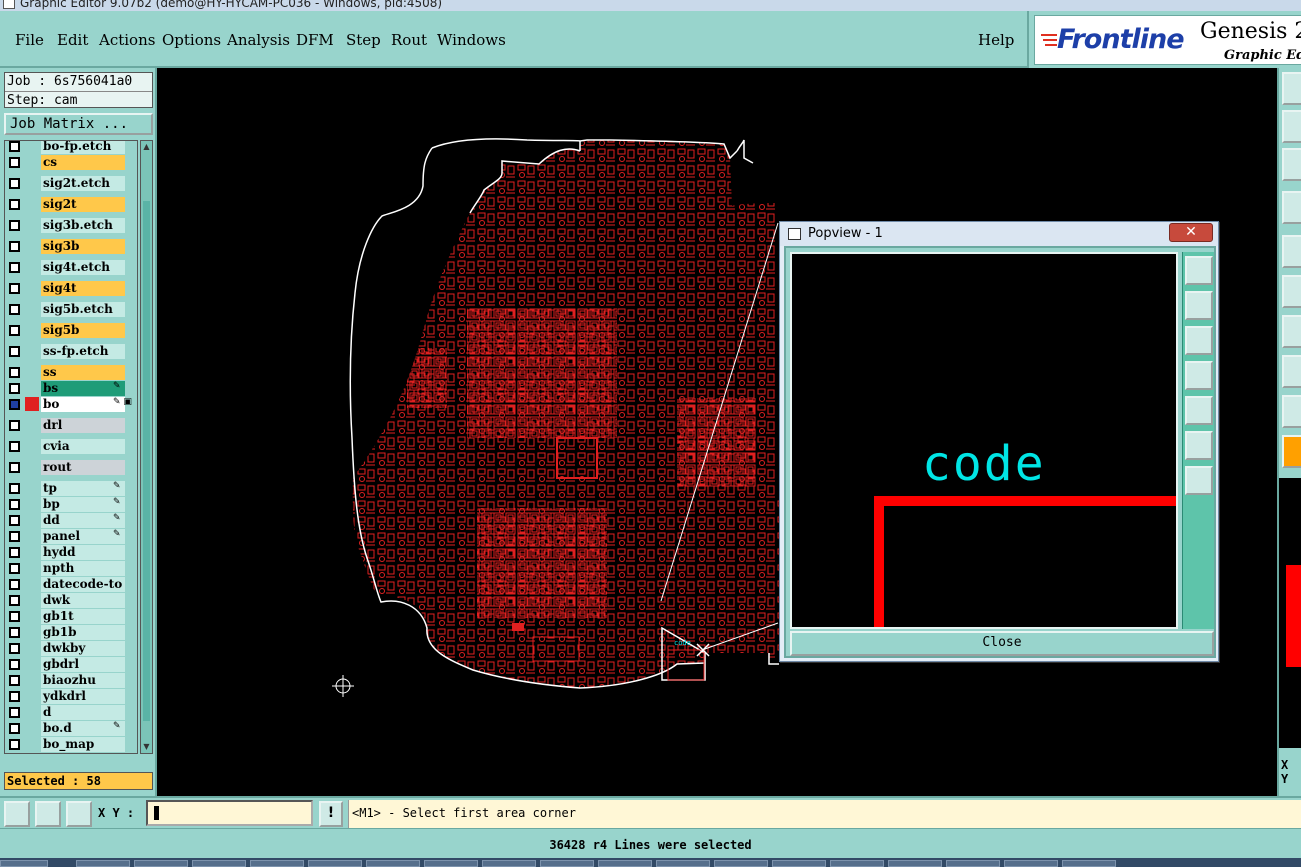 This screenshot has height=867, width=1301. I want to click on layer-label: gb1t, so click(83, 616).